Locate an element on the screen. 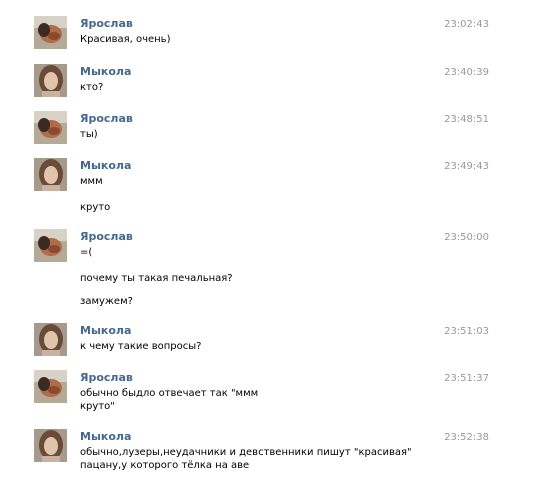  timestamp: 23:02:43 is located at coordinates (466, 24).